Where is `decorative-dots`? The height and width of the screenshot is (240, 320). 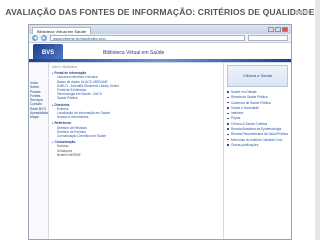 decorative-dots is located at coordinates (305, 7).